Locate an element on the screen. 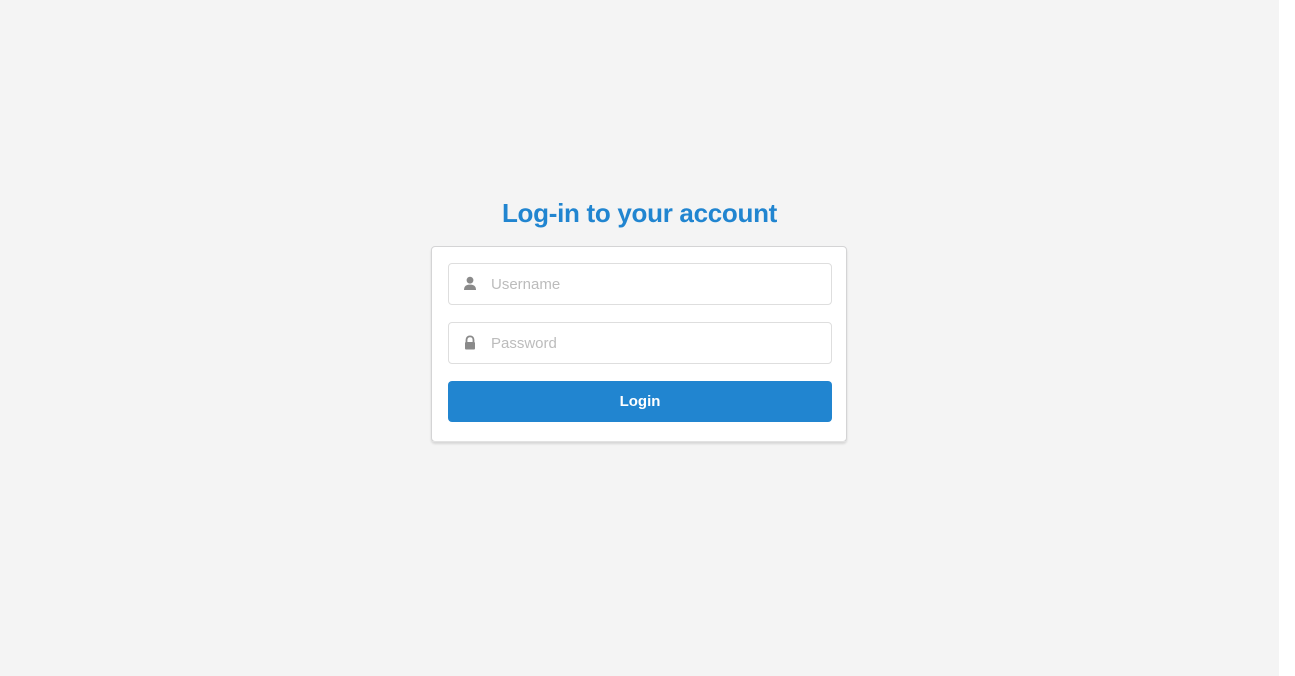 The width and height of the screenshot is (1295, 676). login-button: Login is located at coordinates (640, 401).